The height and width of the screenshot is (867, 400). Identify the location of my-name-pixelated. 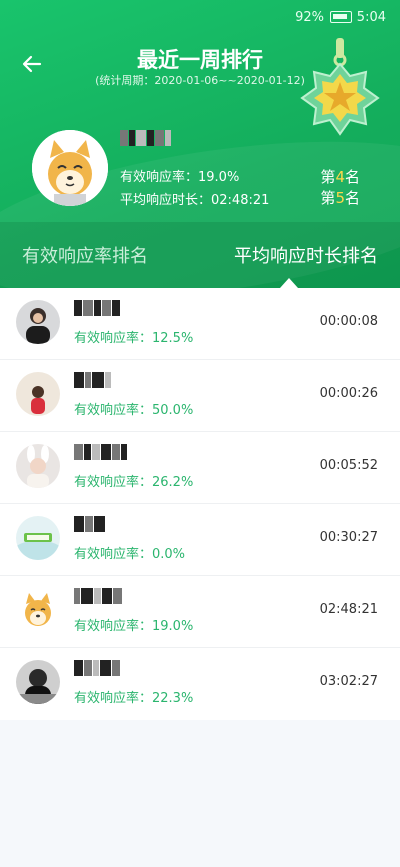
(151, 140).